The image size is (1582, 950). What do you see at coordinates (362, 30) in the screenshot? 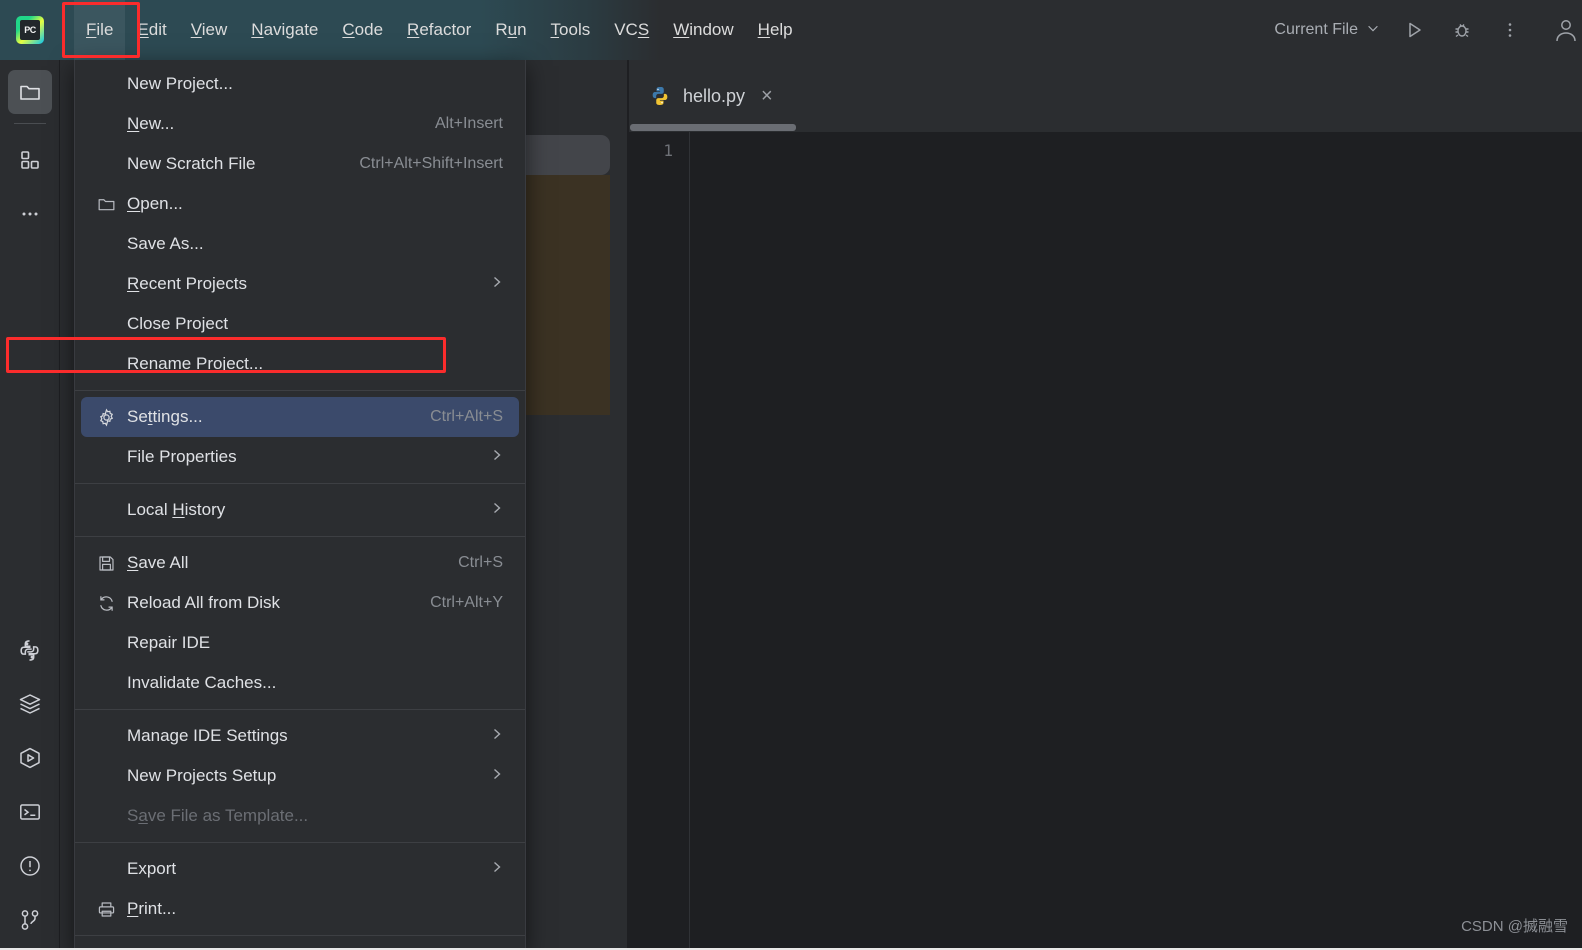
I see `menubar-item-code: Code` at bounding box center [362, 30].